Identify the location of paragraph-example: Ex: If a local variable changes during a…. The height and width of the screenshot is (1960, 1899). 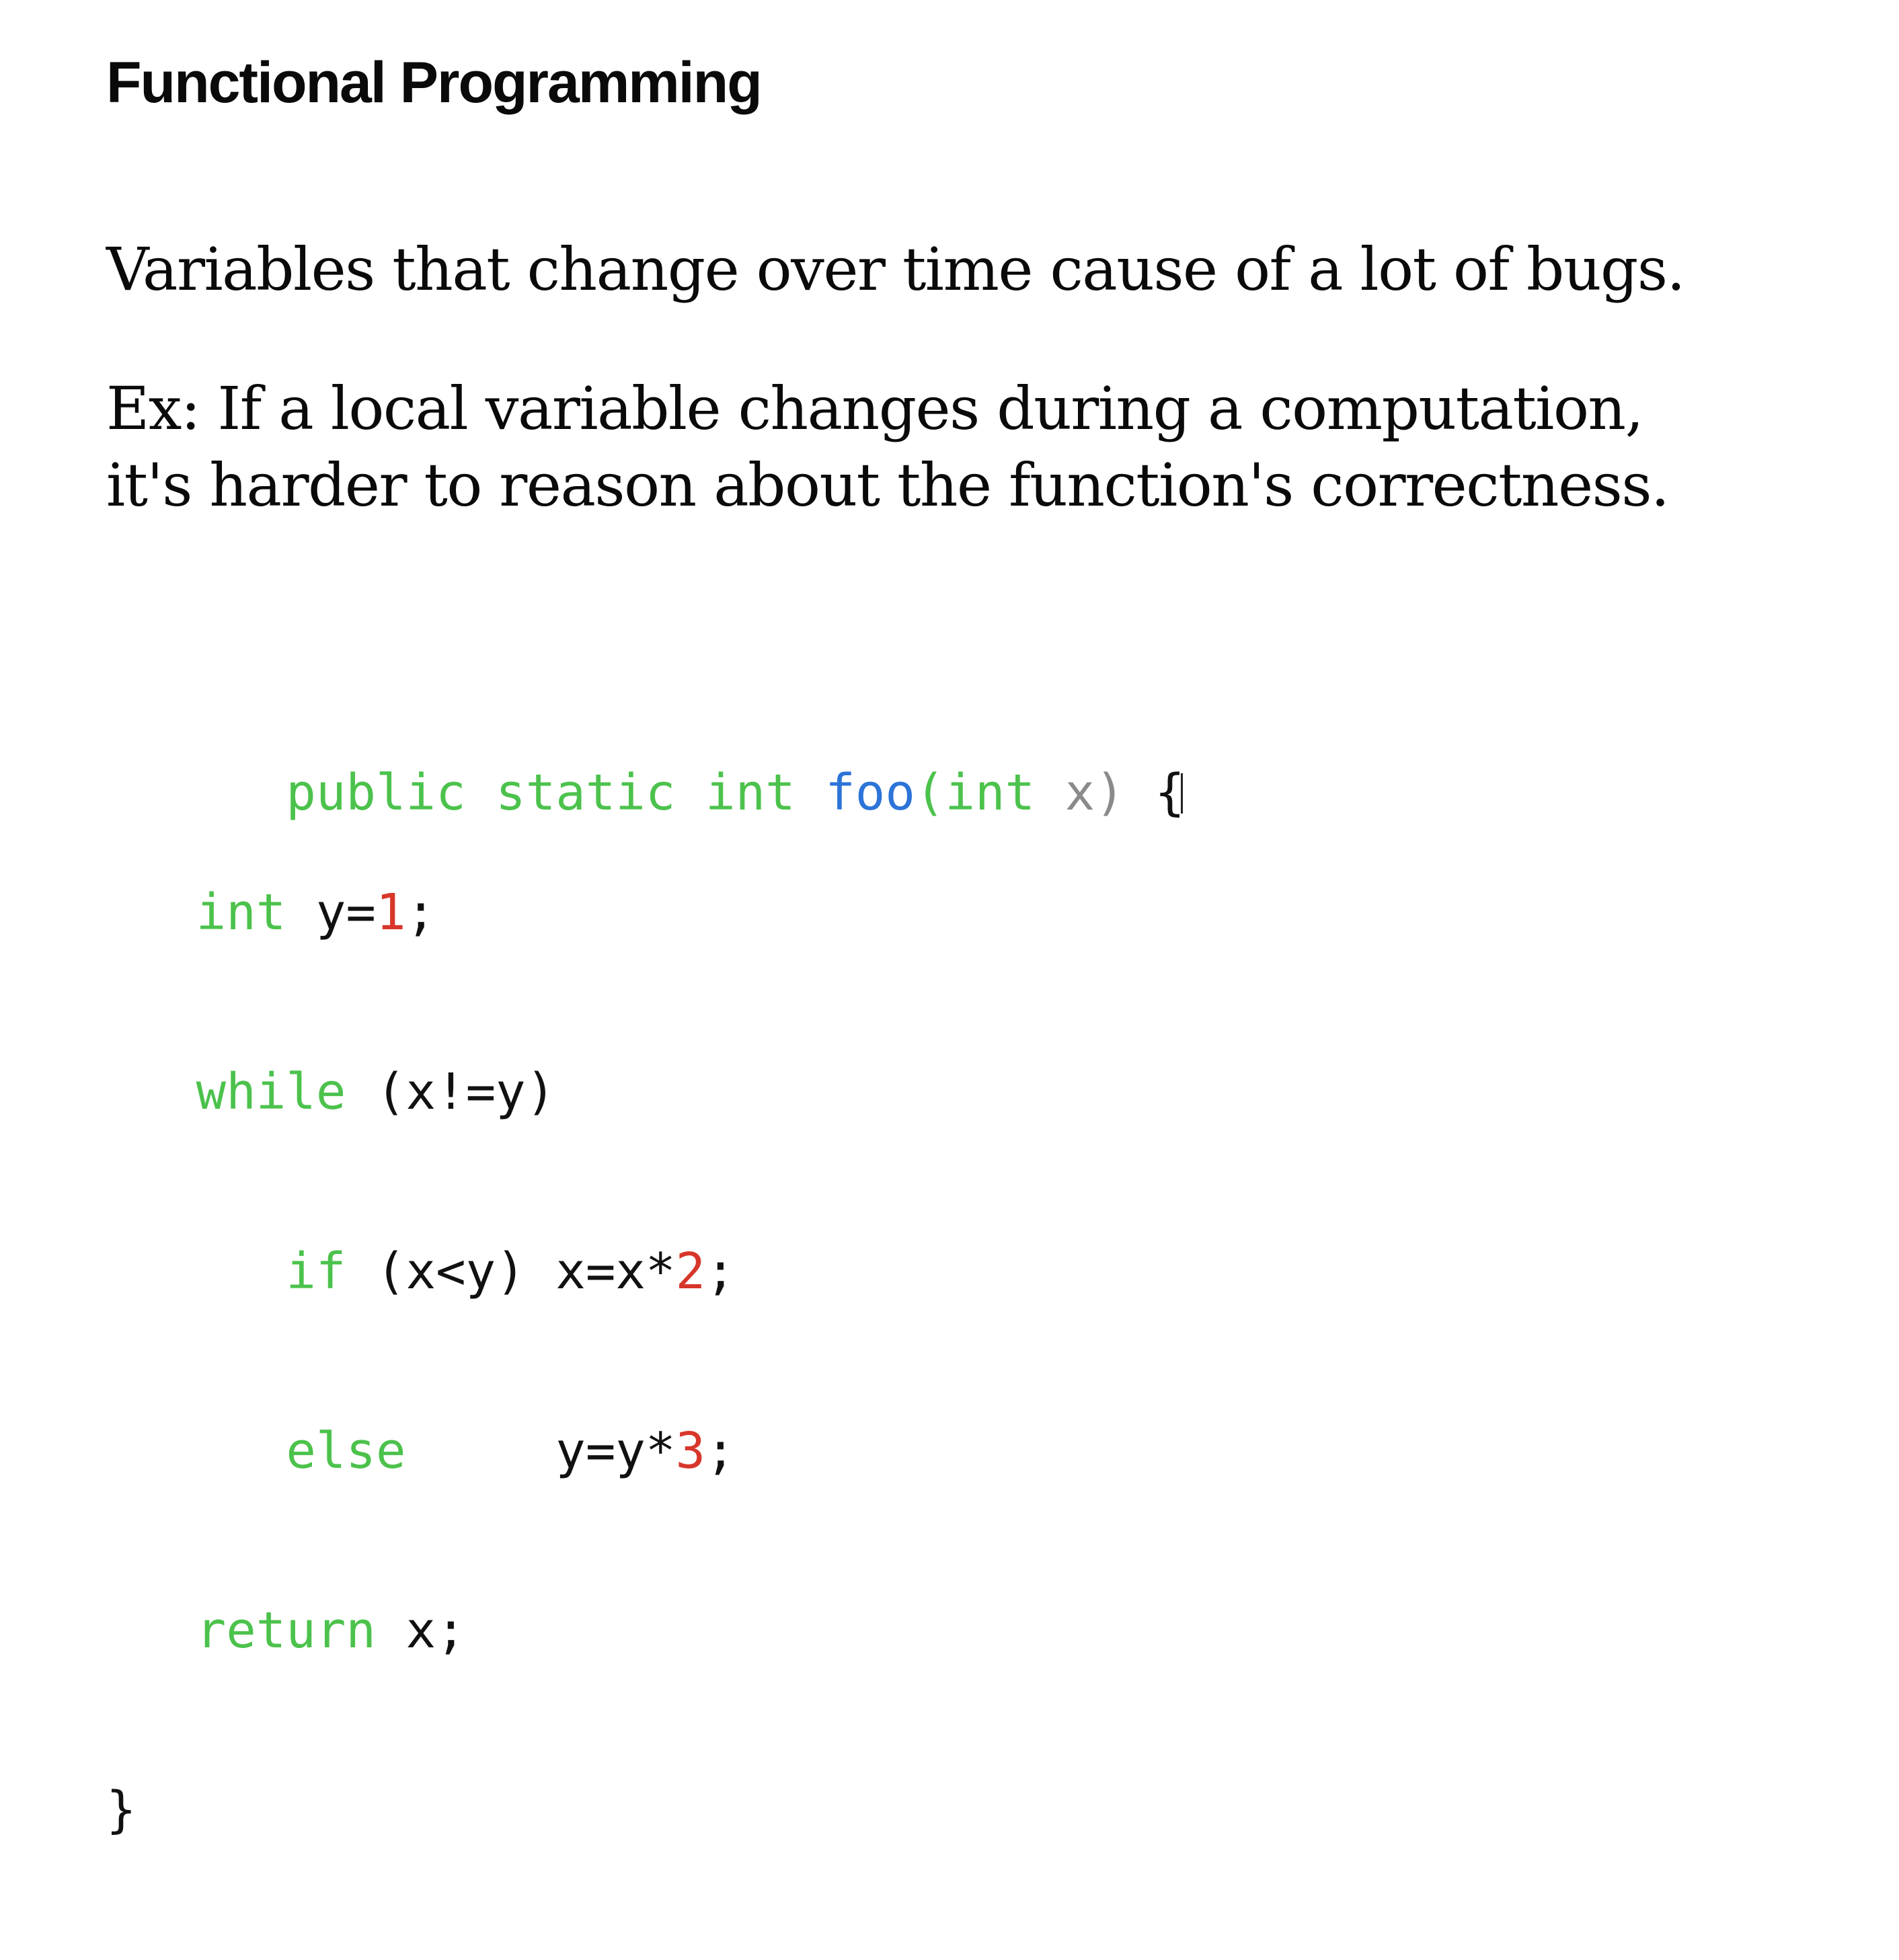
(888, 447).